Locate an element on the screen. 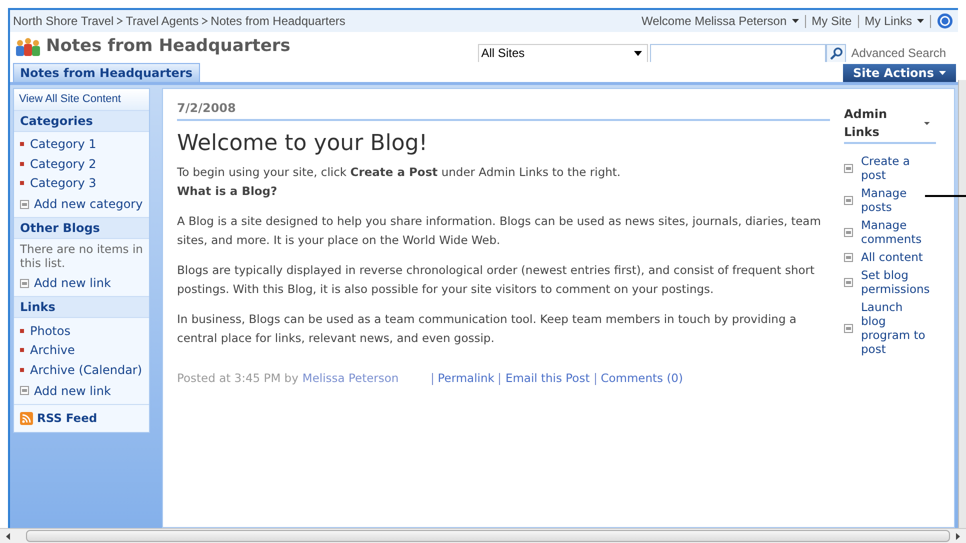  left-arrow-icon is located at coordinates (8, 536).